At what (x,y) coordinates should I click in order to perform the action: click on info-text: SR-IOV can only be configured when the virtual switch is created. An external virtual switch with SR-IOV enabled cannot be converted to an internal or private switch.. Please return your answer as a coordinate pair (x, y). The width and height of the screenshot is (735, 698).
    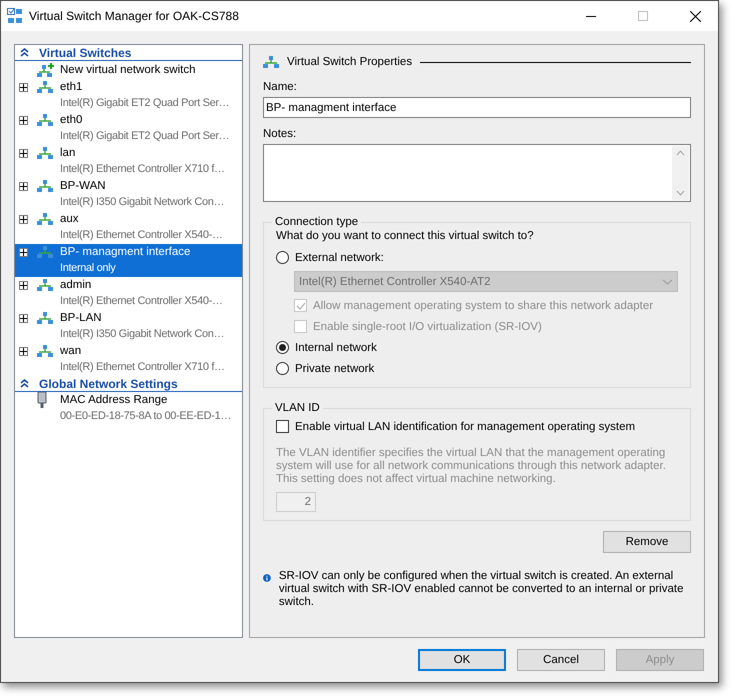
    Looking at the image, I should click on (481, 589).